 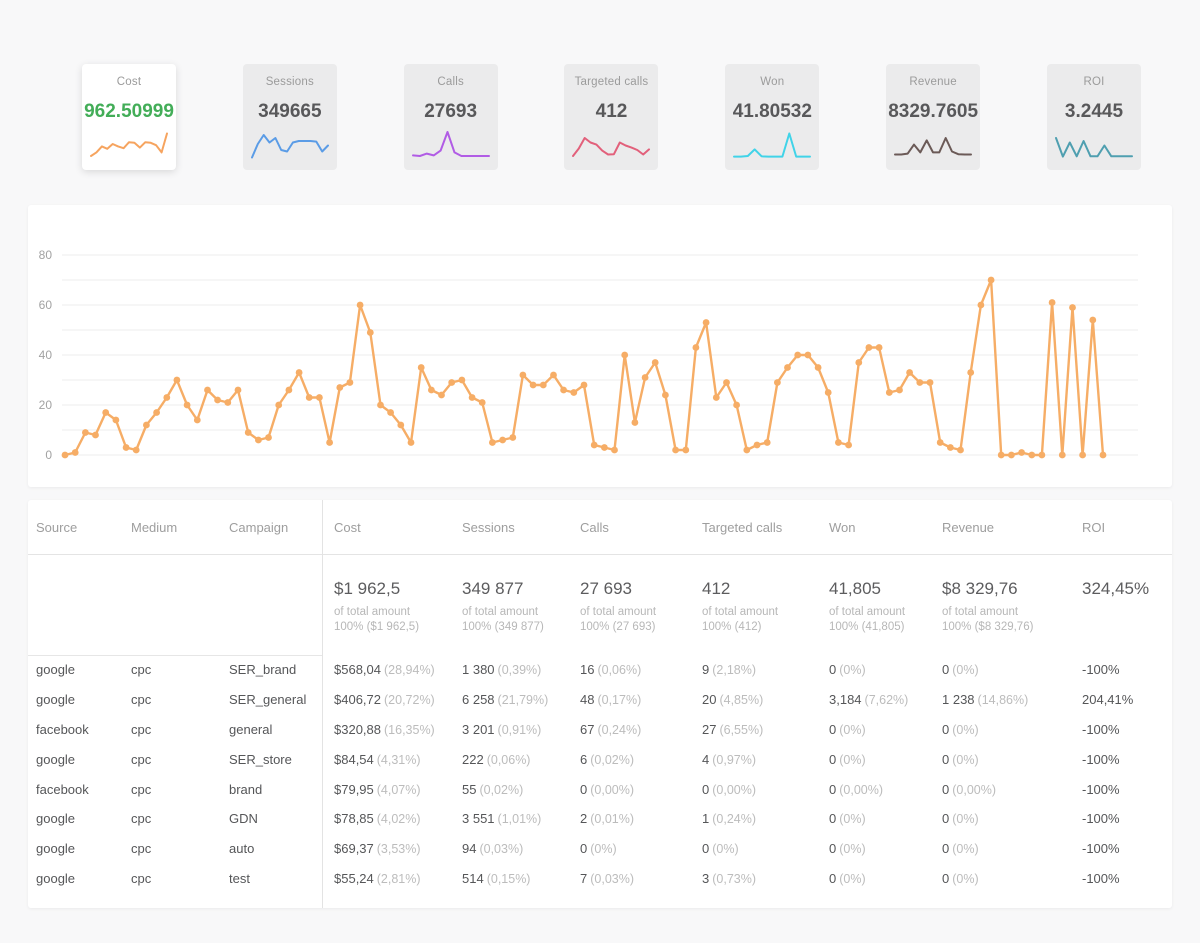 What do you see at coordinates (885, 699) in the screenshot?
I see `cell-won: 3,184 (7,62%)` at bounding box center [885, 699].